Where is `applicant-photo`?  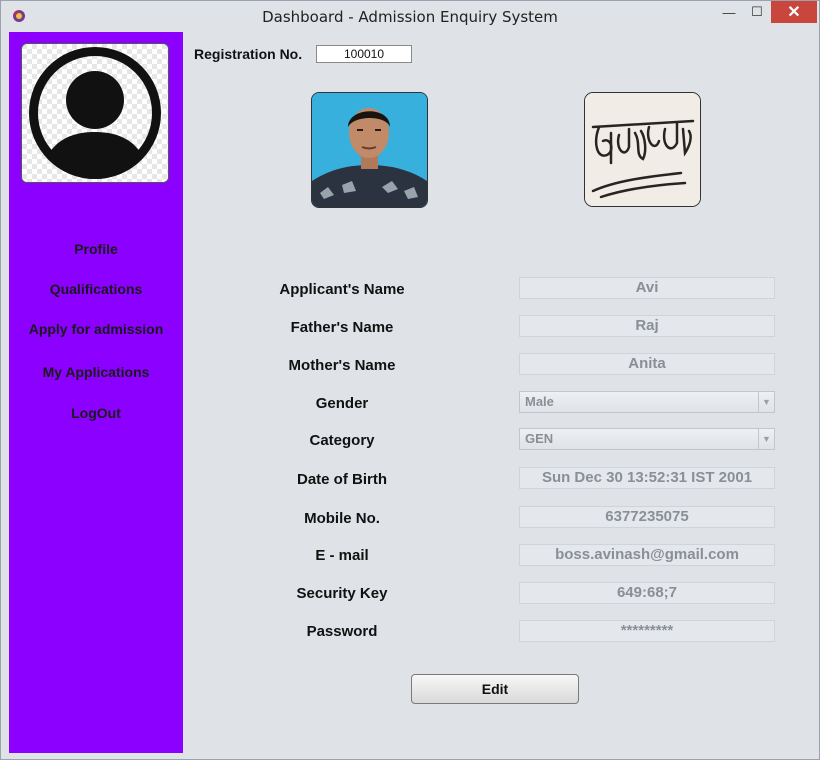
applicant-photo is located at coordinates (369, 150).